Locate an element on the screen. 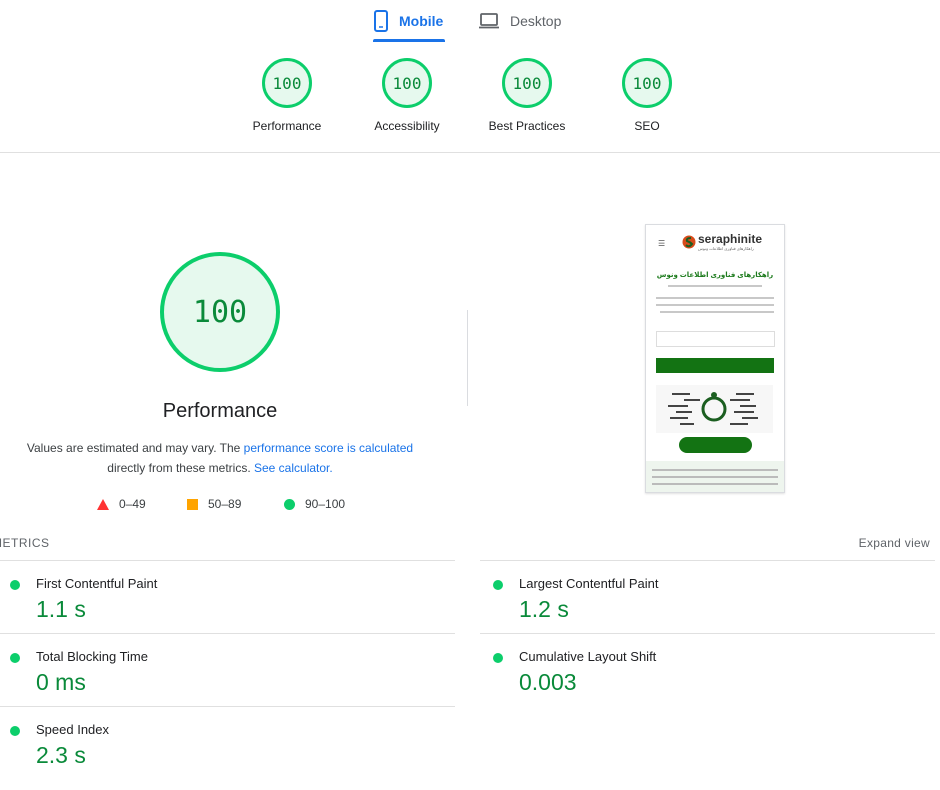 The width and height of the screenshot is (940, 790). desc-text: Values are estimated and may vary. The is located at coordinates (135, 448).